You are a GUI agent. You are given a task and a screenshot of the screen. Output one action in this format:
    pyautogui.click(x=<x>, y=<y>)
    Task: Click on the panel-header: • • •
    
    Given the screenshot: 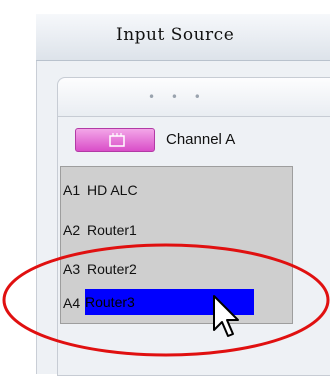 What is the action you would take?
    pyautogui.click(x=194, y=97)
    